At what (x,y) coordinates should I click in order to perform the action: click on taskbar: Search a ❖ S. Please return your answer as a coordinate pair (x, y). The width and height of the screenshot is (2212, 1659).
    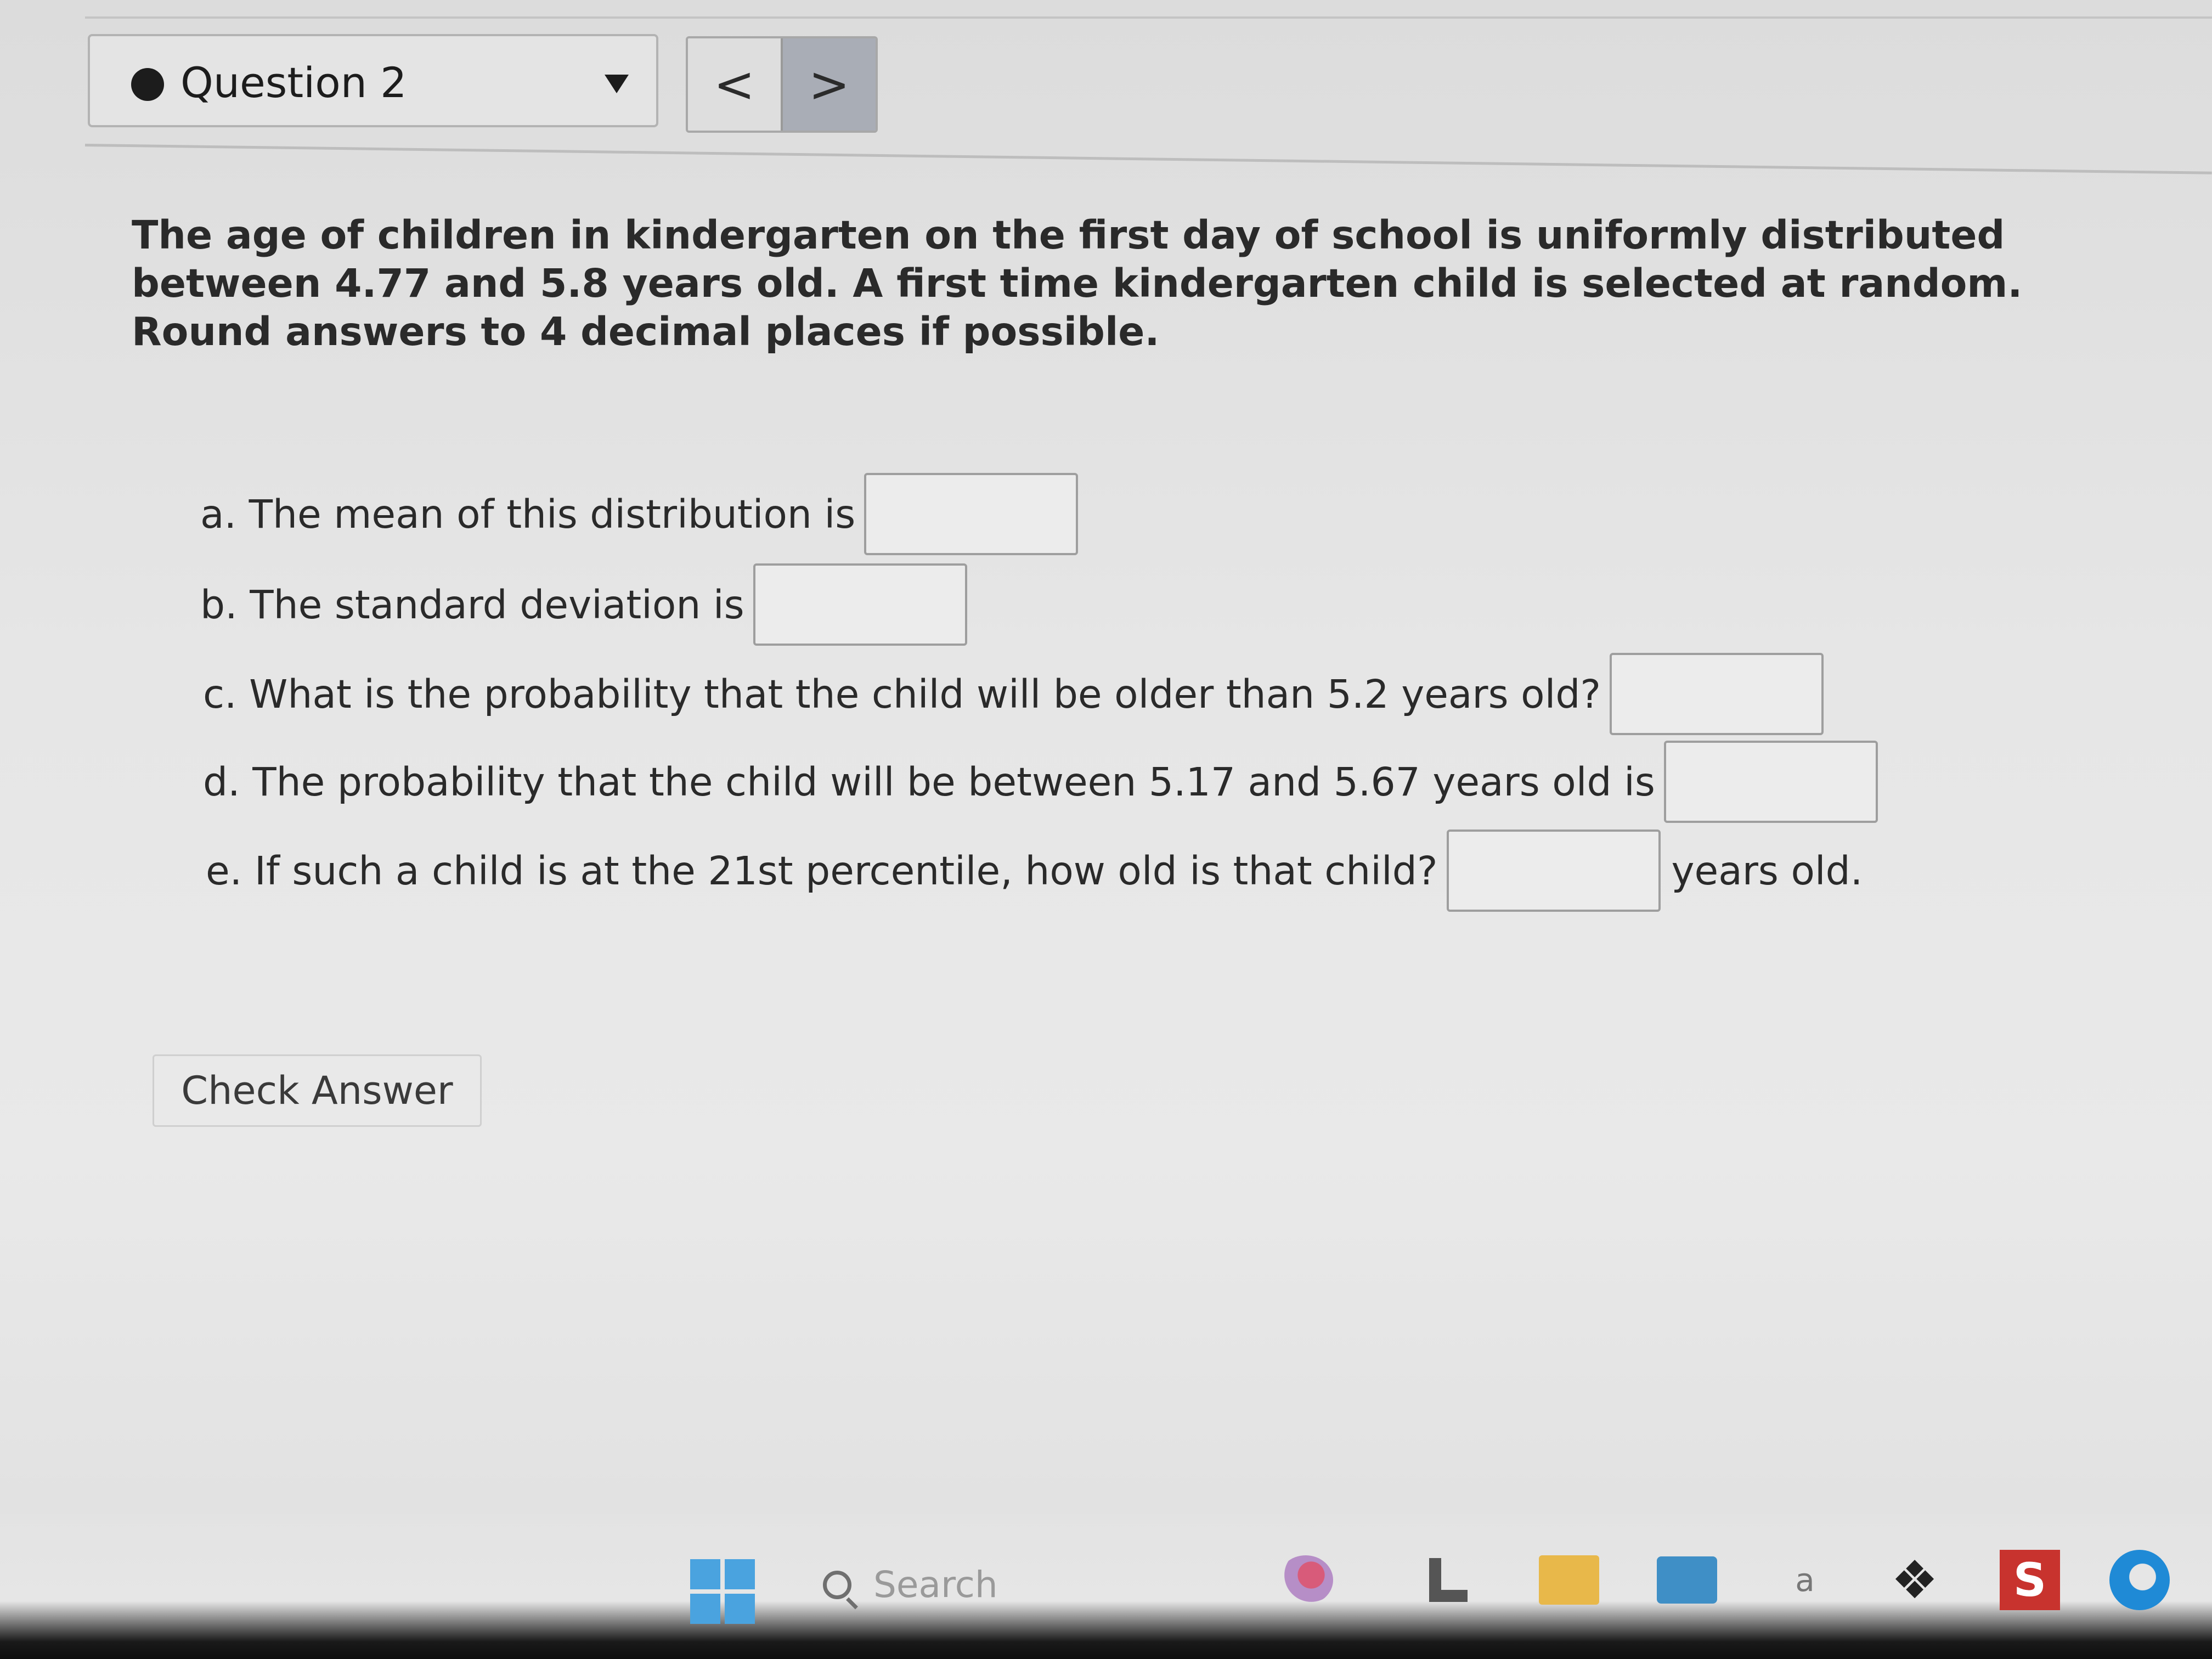
    Looking at the image, I should click on (1106, 1586).